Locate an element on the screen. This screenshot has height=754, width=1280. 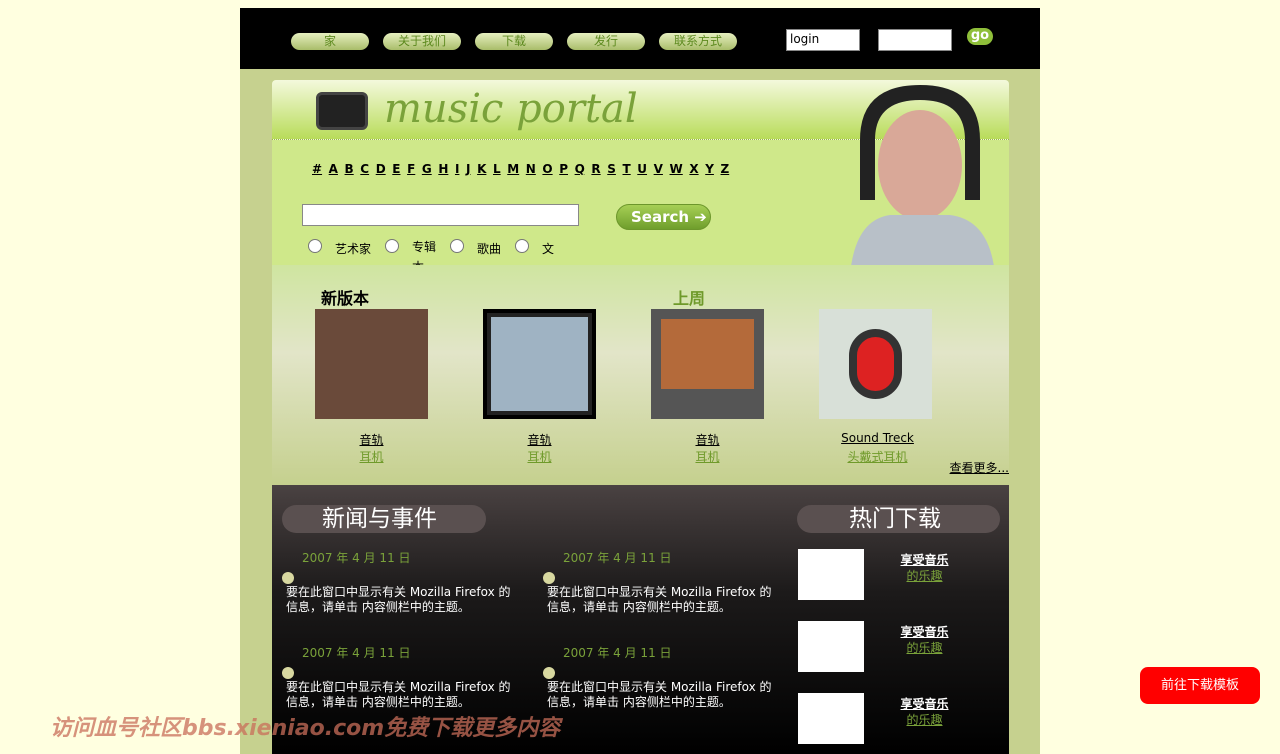
alphabet-link: R is located at coordinates (595, 169).